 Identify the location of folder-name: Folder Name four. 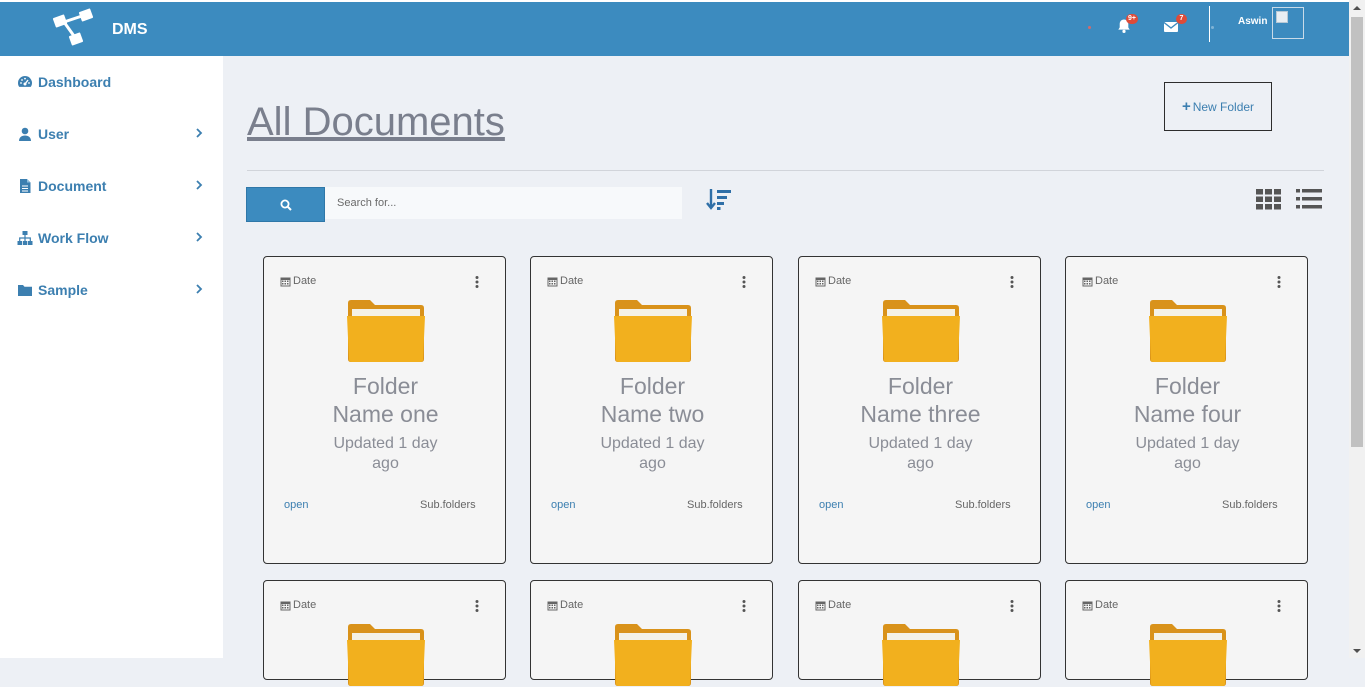
(1187, 400).